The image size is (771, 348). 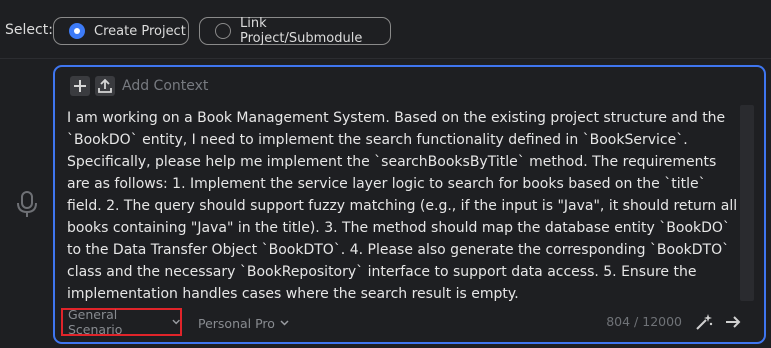 I want to click on radio-selected-icon, so click(x=77, y=31).